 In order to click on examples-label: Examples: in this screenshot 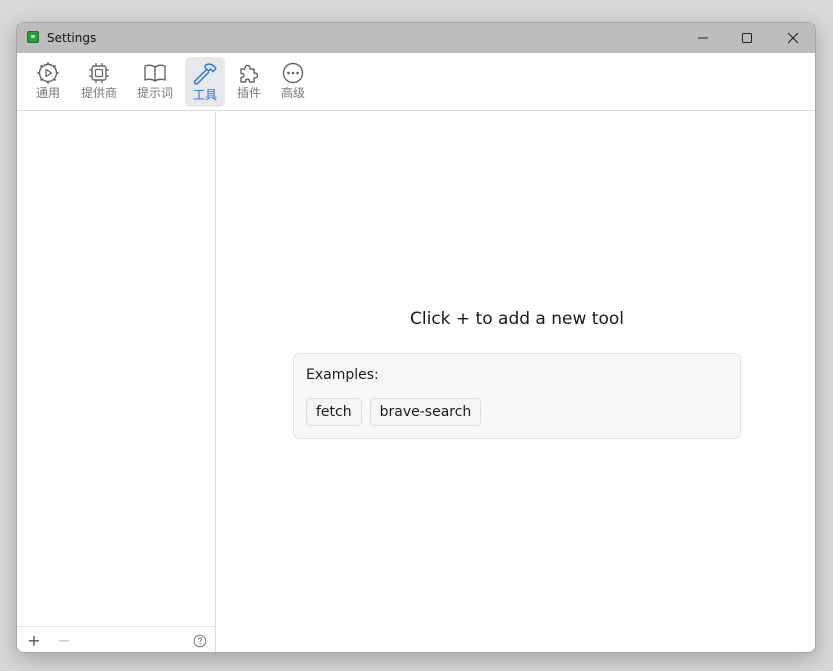, I will do `click(342, 375)`.